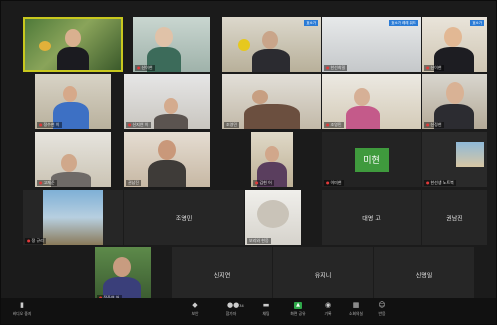 This screenshot has height=325, width=497. Describe the element at coordinates (298, 309) in the screenshot. I see `share-screen-button: ▲ 화면 공유` at that location.